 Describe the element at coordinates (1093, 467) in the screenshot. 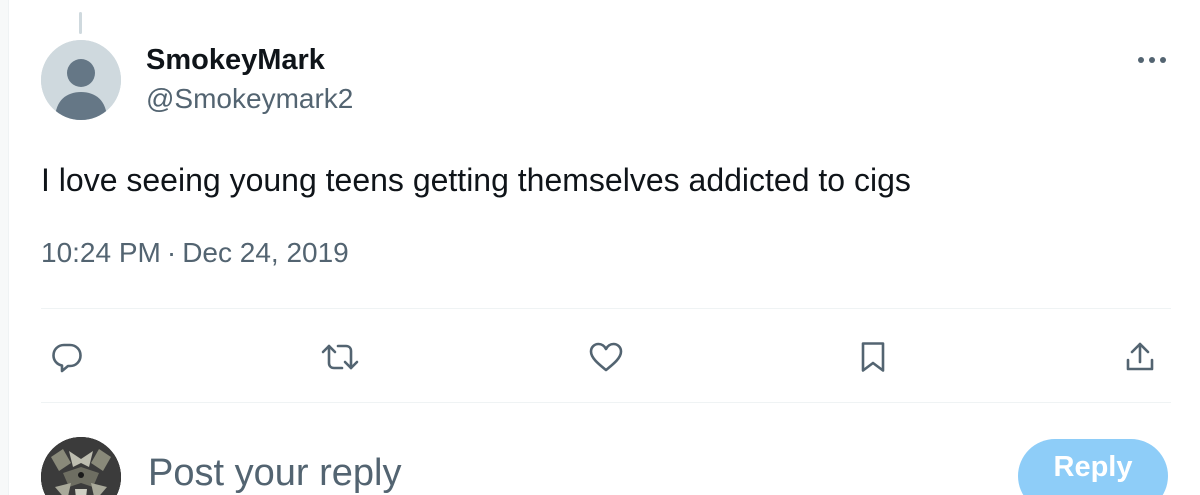

I see `reply-button: Reply` at that location.